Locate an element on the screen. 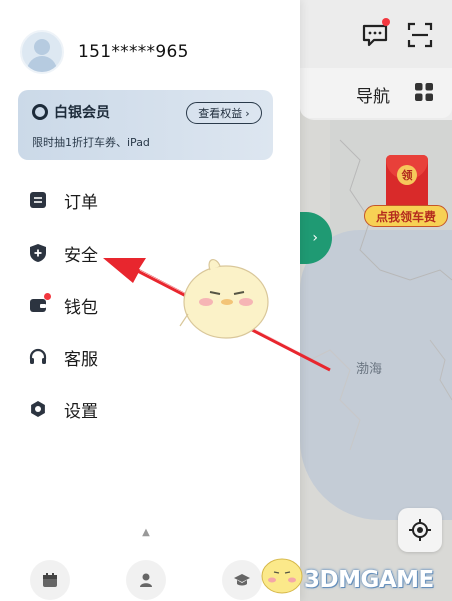 The height and width of the screenshot is (601, 452). menu-item-orders: 订单 is located at coordinates (148, 200).